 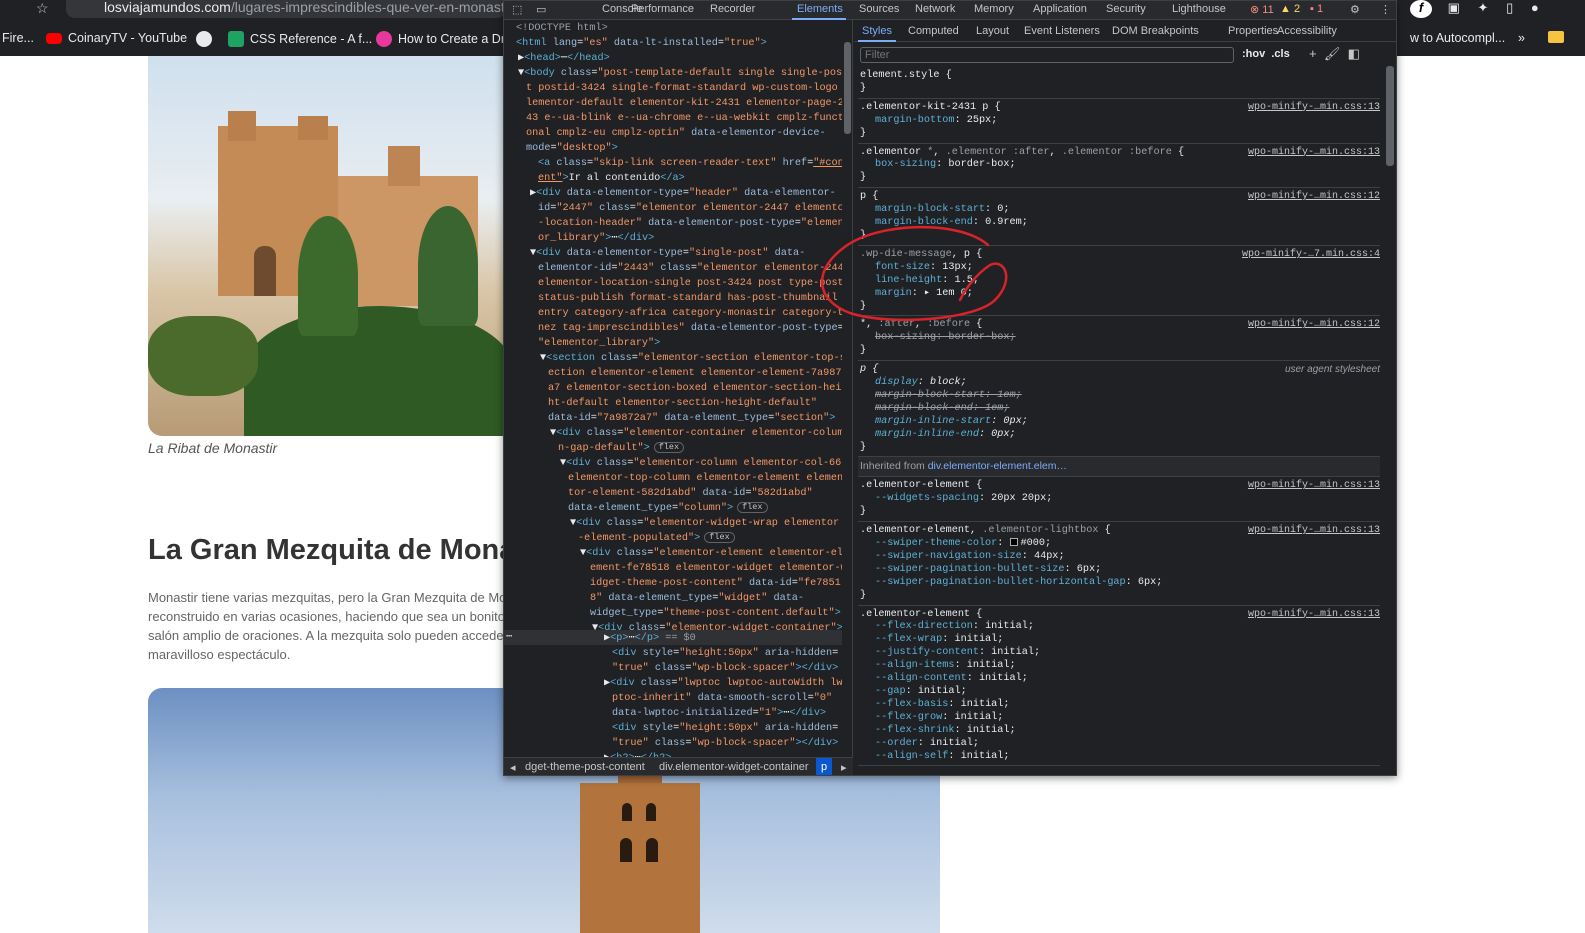 I want to click on tab-sources: Sources, so click(x=879, y=9).